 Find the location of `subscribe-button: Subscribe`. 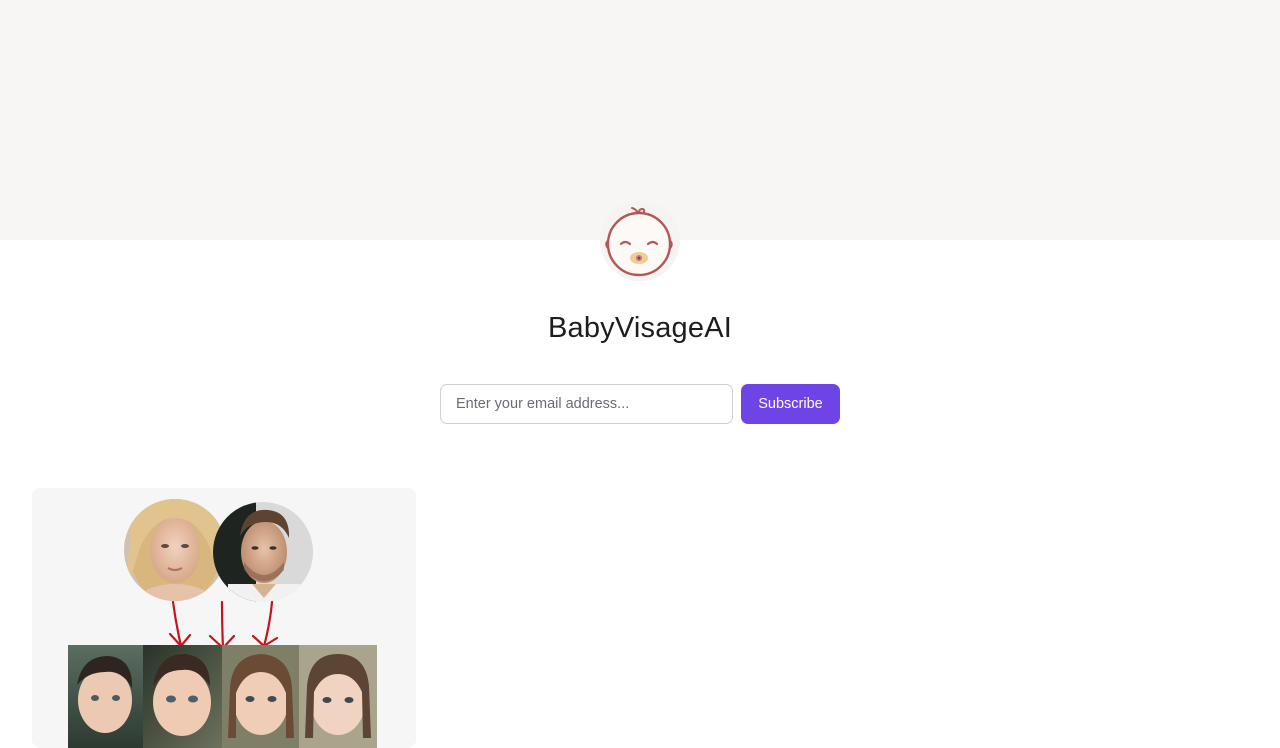

subscribe-button: Subscribe is located at coordinates (790, 404).